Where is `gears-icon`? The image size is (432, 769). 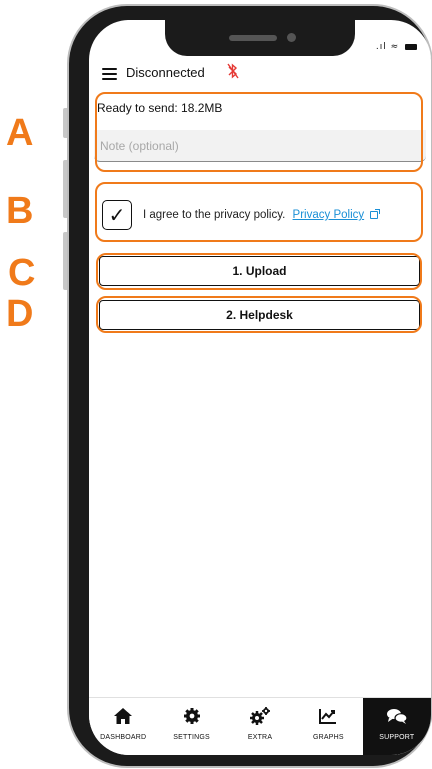
gears-icon is located at coordinates (260, 716).